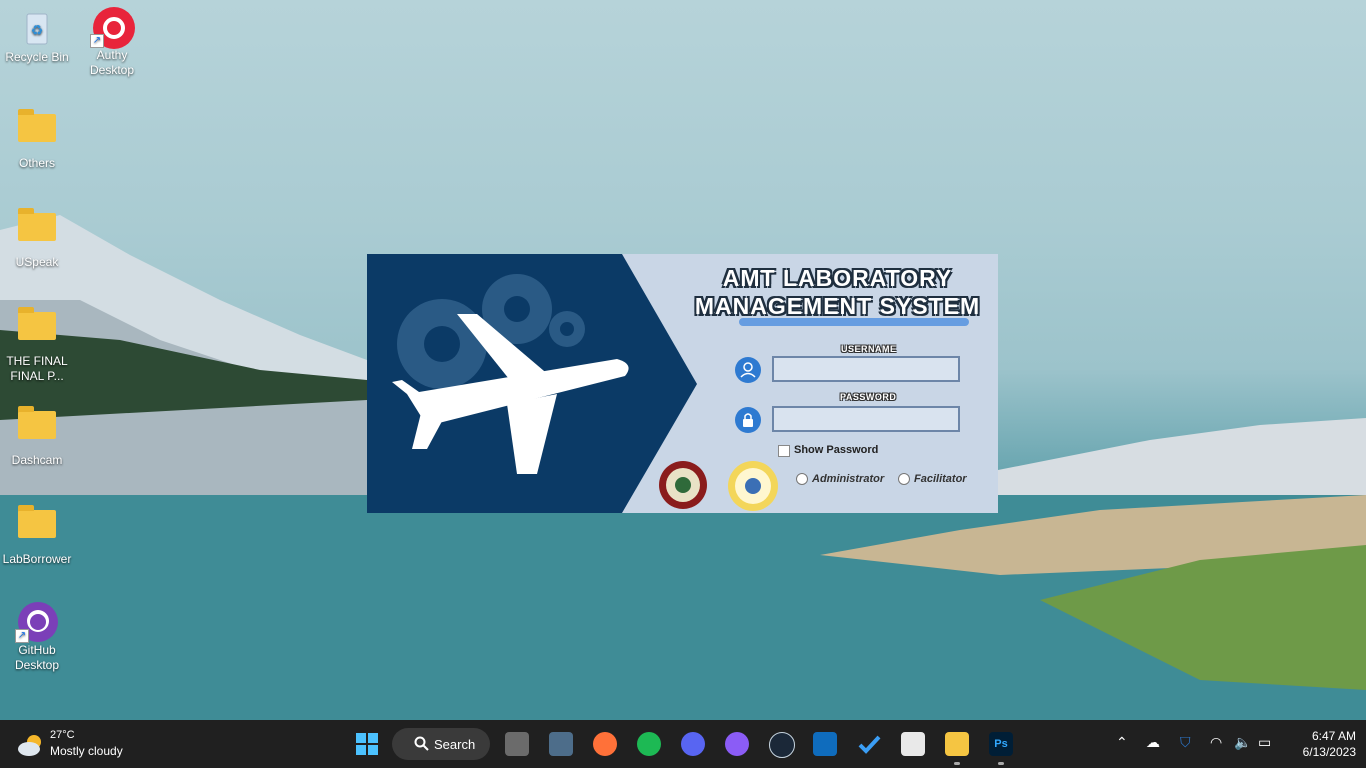  Describe the element at coordinates (866, 369) in the screenshot. I see `username-input` at that location.